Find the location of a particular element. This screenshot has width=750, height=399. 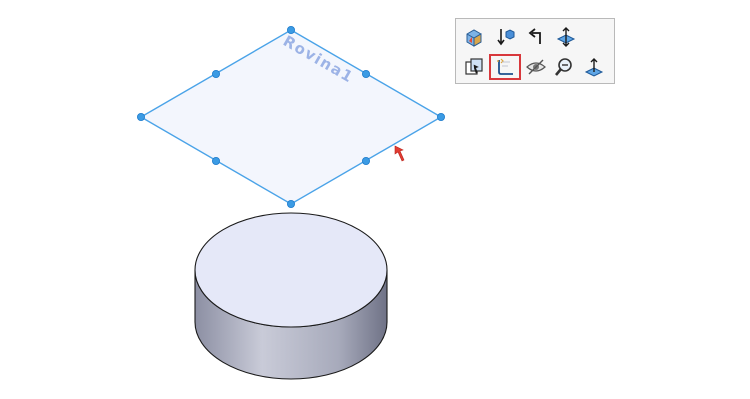

plane-handle-upper-left is located at coordinates (215, 74).